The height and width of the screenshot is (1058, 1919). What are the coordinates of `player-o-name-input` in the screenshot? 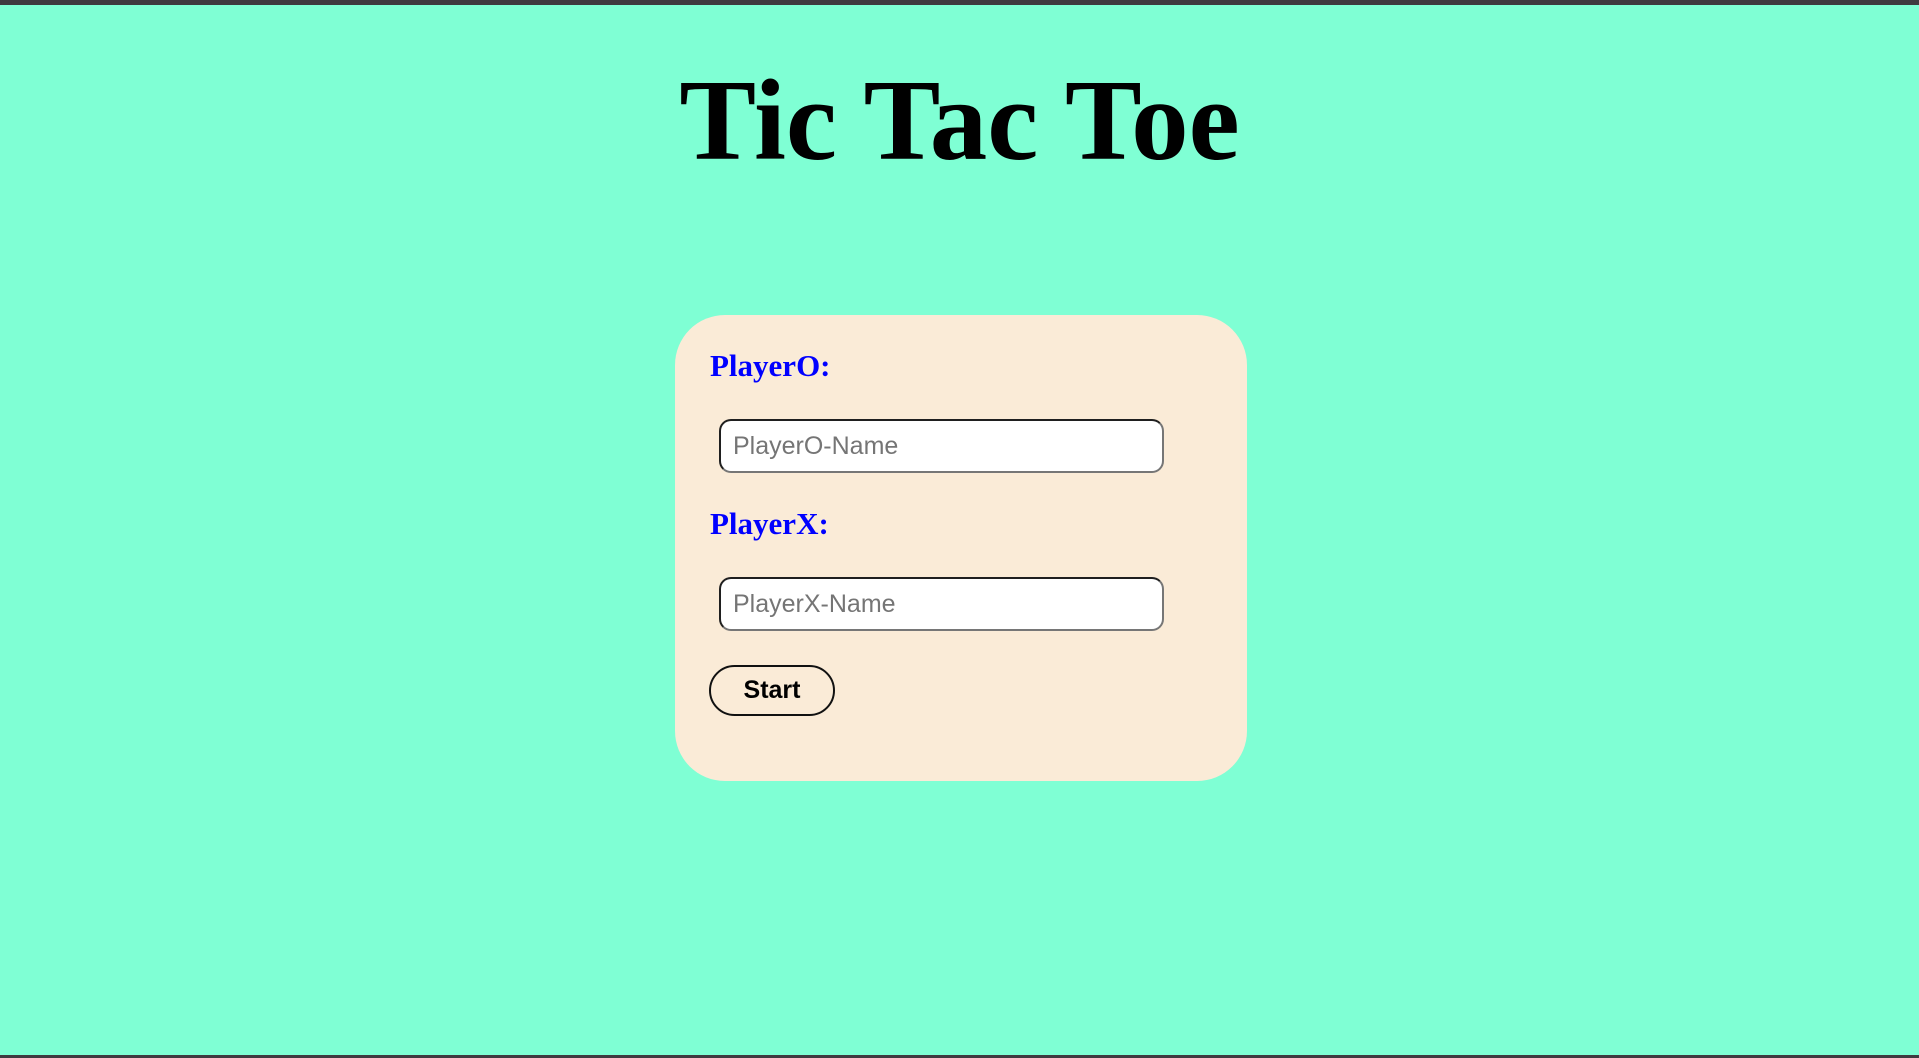 It's located at (941, 446).